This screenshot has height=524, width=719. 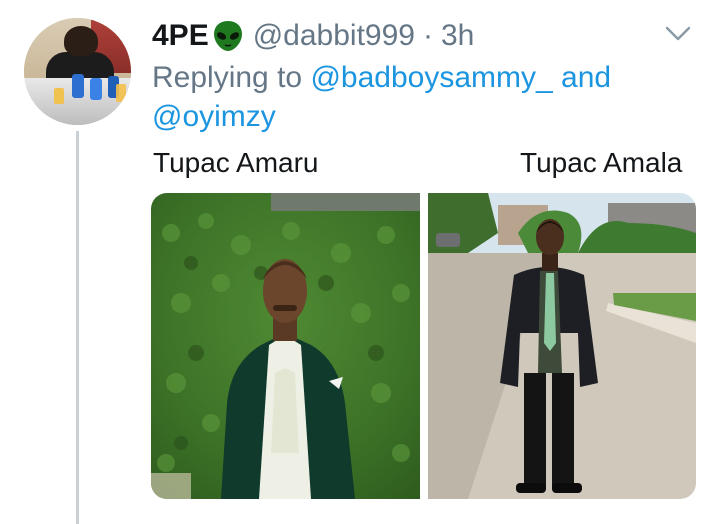 I want to click on tweet-header: 4PE @dabbit999 · 3h, so click(x=313, y=36).